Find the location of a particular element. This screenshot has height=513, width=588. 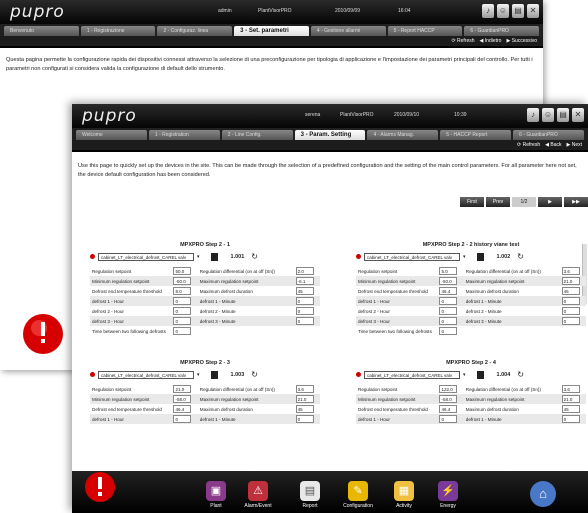

front-tab-6: 6 - GuardianPRO is located at coordinates (549, 135).